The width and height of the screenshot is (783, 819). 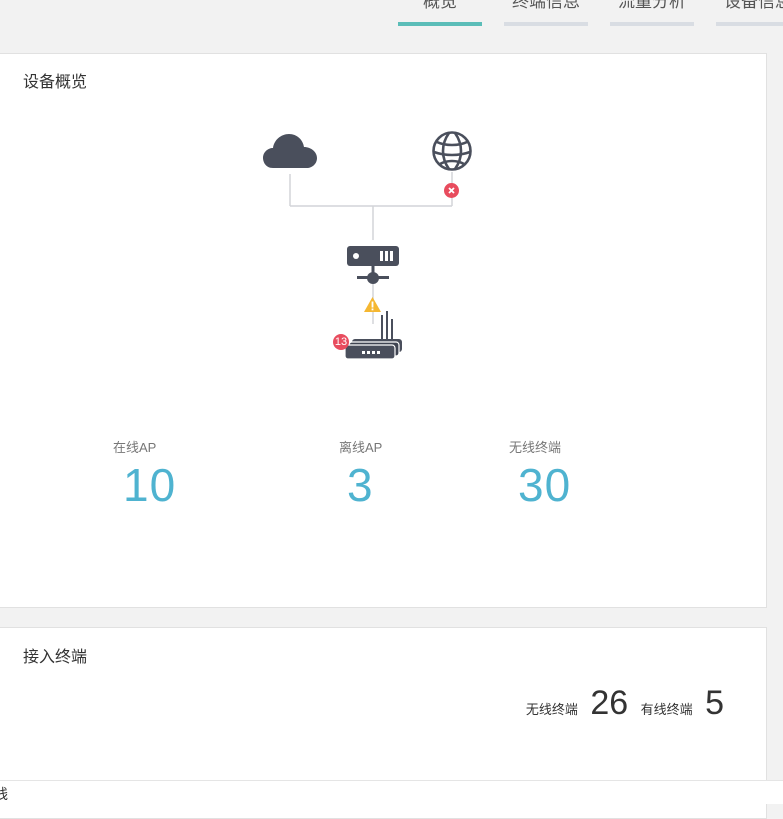 What do you see at coordinates (361, 447) in the screenshot?
I see `offline-ap-label: 离线AP` at bounding box center [361, 447].